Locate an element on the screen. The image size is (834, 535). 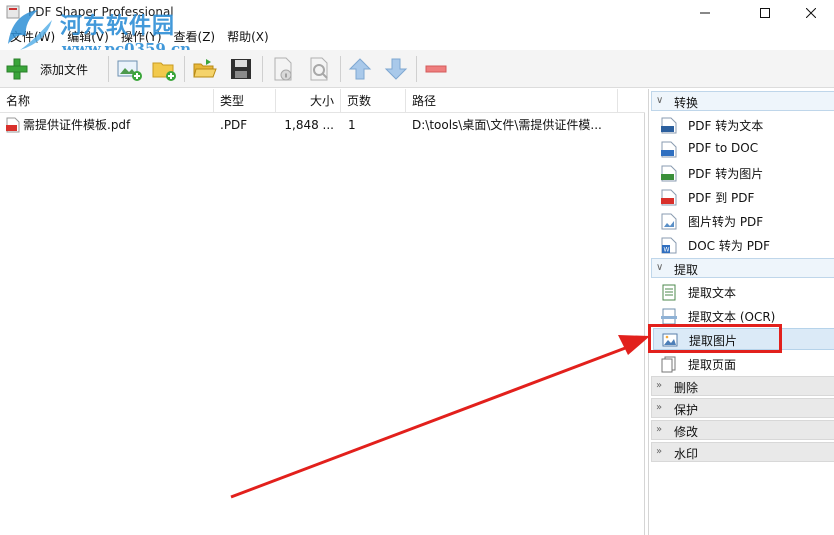
item-extract-text: 提取文本 is located at coordinates (743, 292).